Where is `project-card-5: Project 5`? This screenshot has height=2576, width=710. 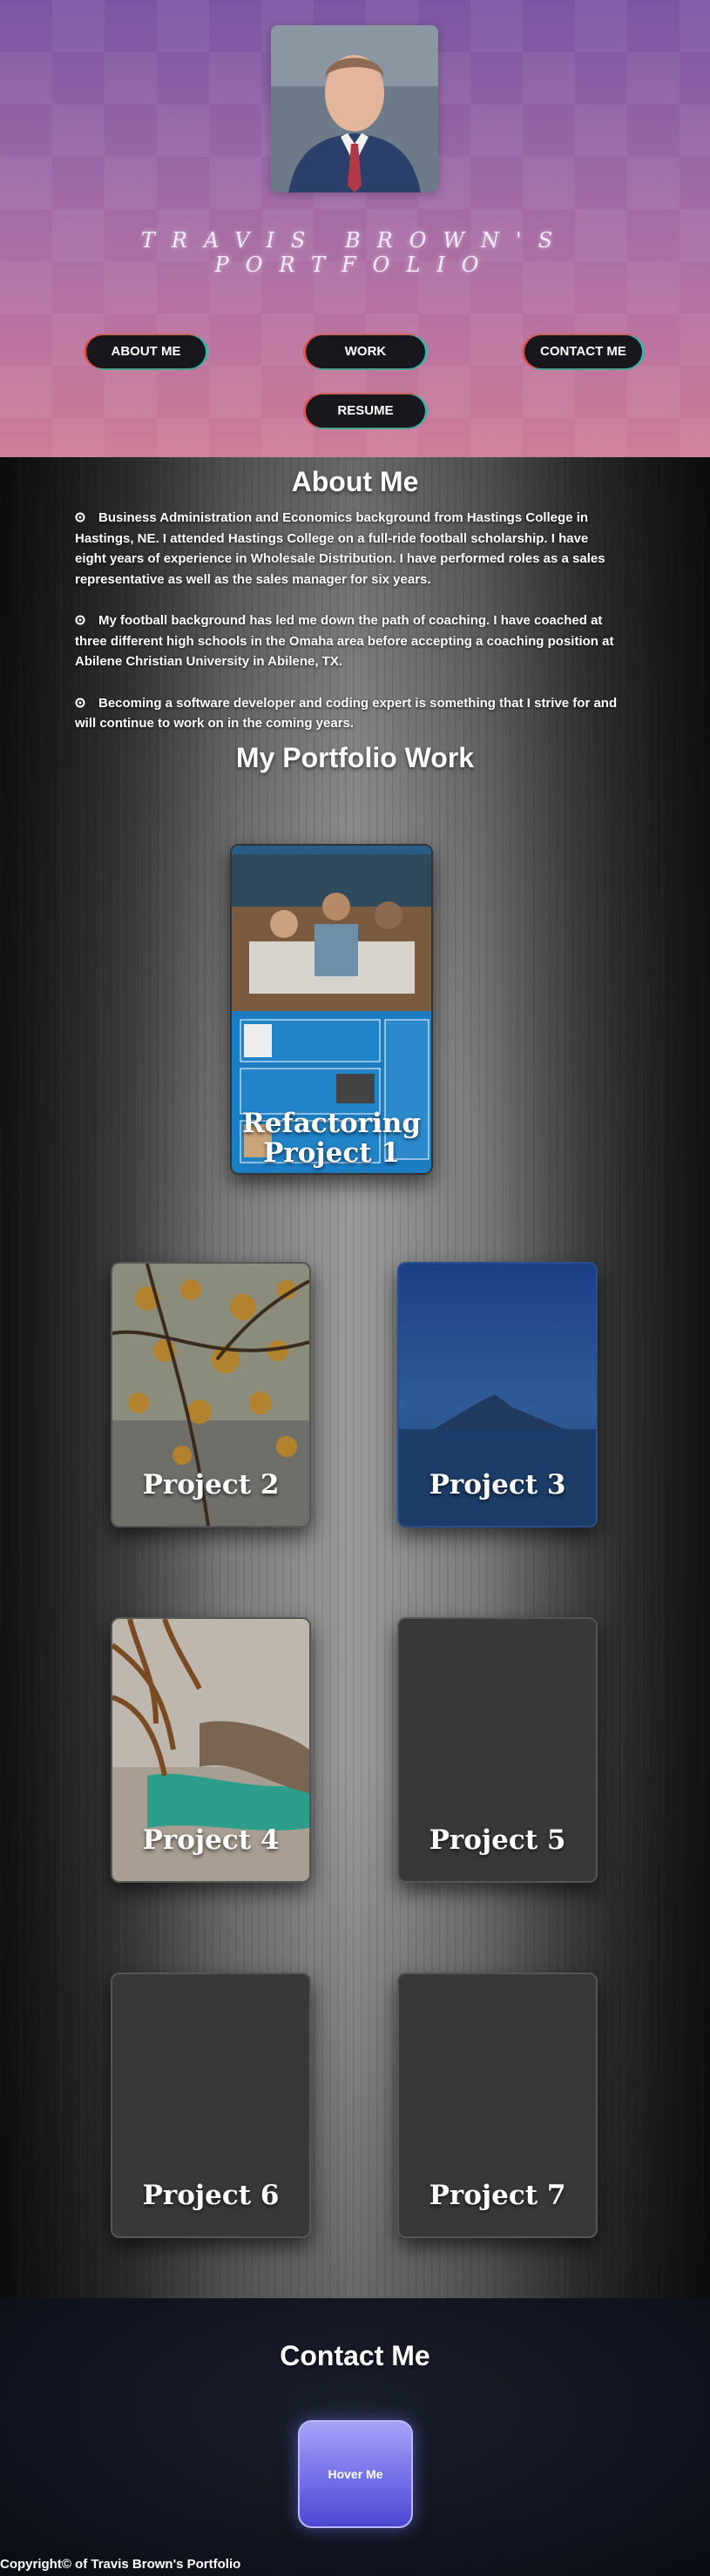 project-card-5: Project 5 is located at coordinates (497, 1750).